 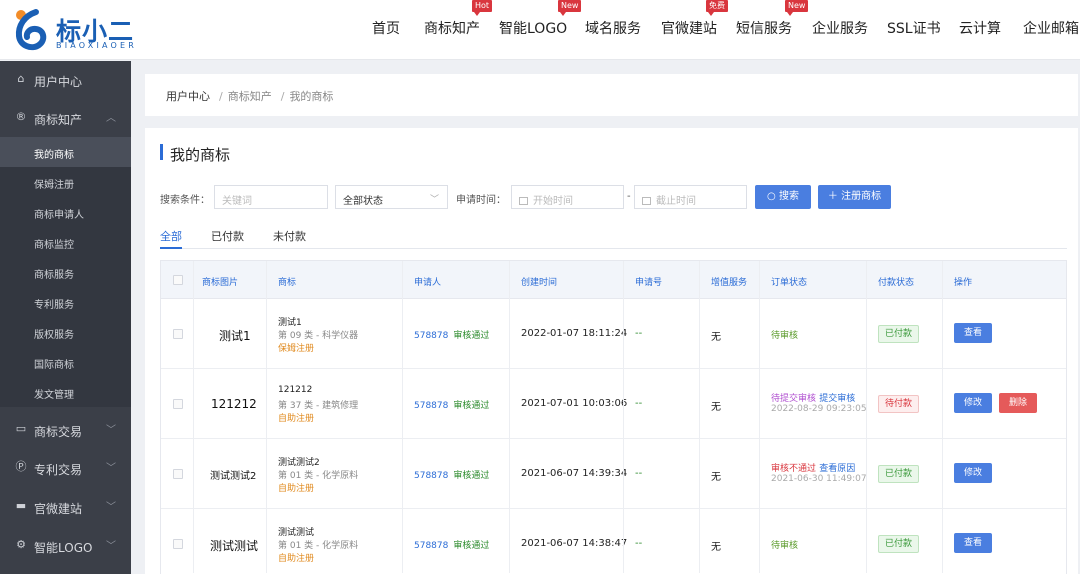 What do you see at coordinates (840, 28) in the screenshot?
I see `nav-enterprise: 企业服务` at bounding box center [840, 28].